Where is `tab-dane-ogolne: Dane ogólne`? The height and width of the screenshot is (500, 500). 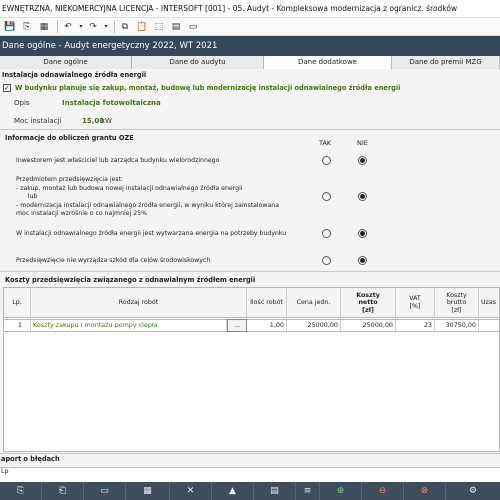
tab-dane-ogolne: Dane ogólne is located at coordinates (66, 62).